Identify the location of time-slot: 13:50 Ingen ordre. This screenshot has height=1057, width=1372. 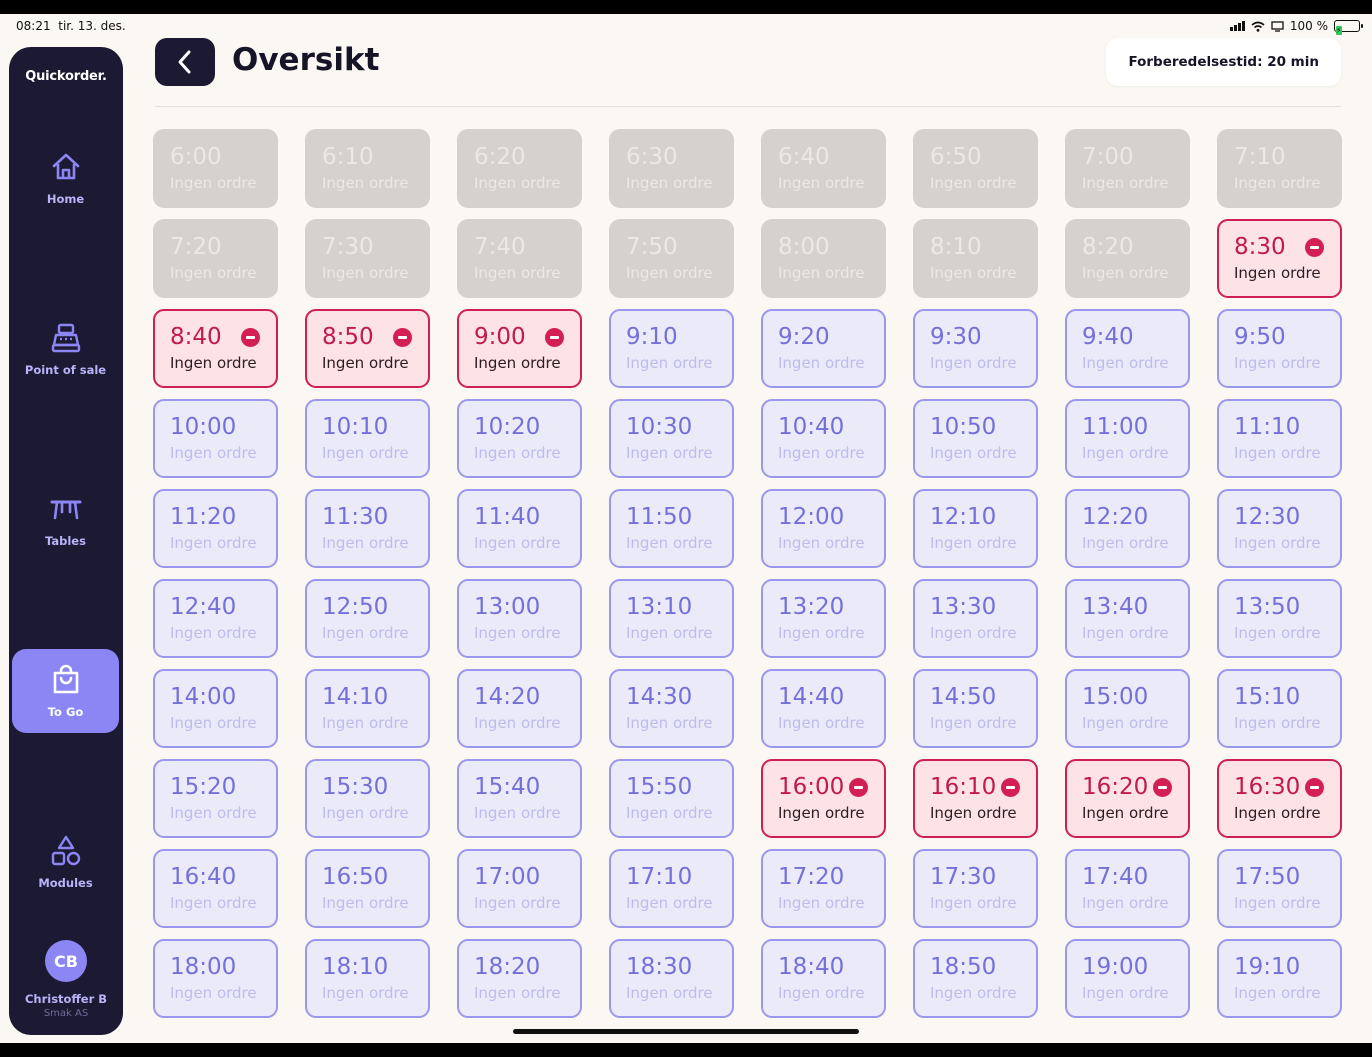
(1279, 618).